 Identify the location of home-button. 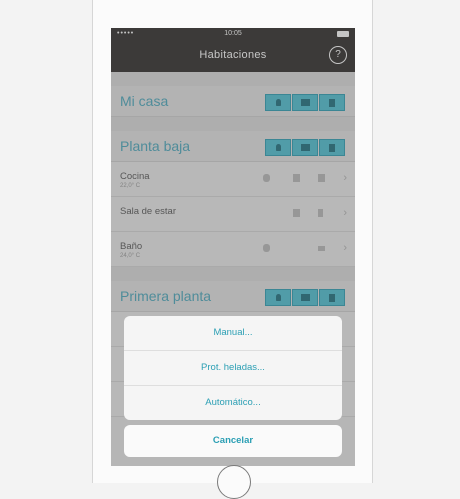
(234, 482).